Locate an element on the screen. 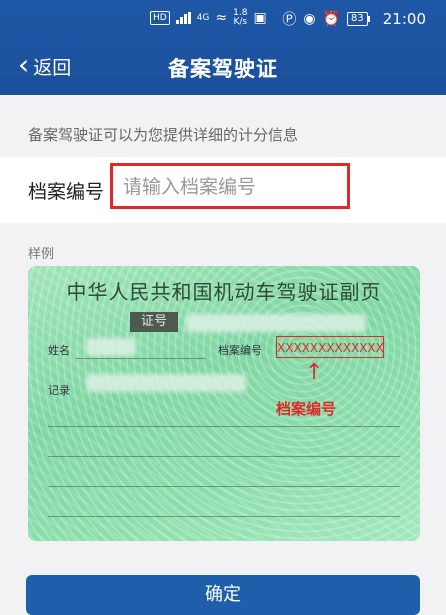 This screenshot has width=446, height=615. app-notification-icon: ▣ is located at coordinates (260, 18).